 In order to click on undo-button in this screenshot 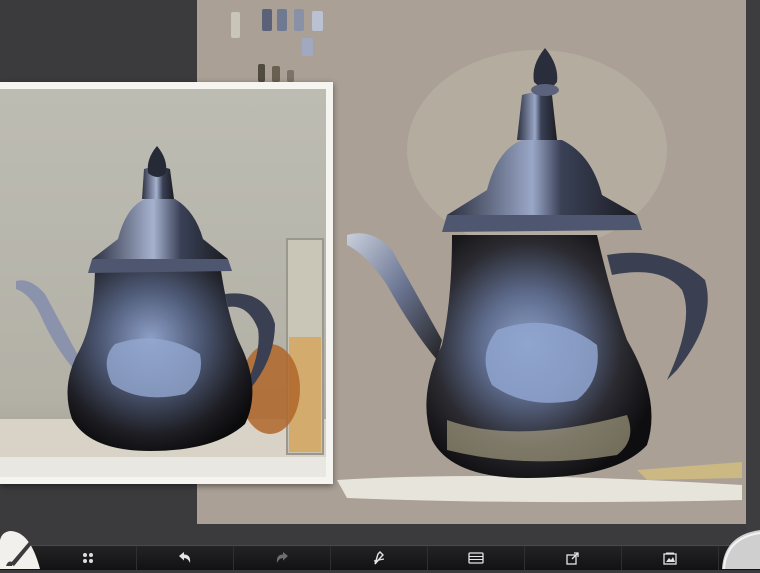, I will do `click(185, 558)`.